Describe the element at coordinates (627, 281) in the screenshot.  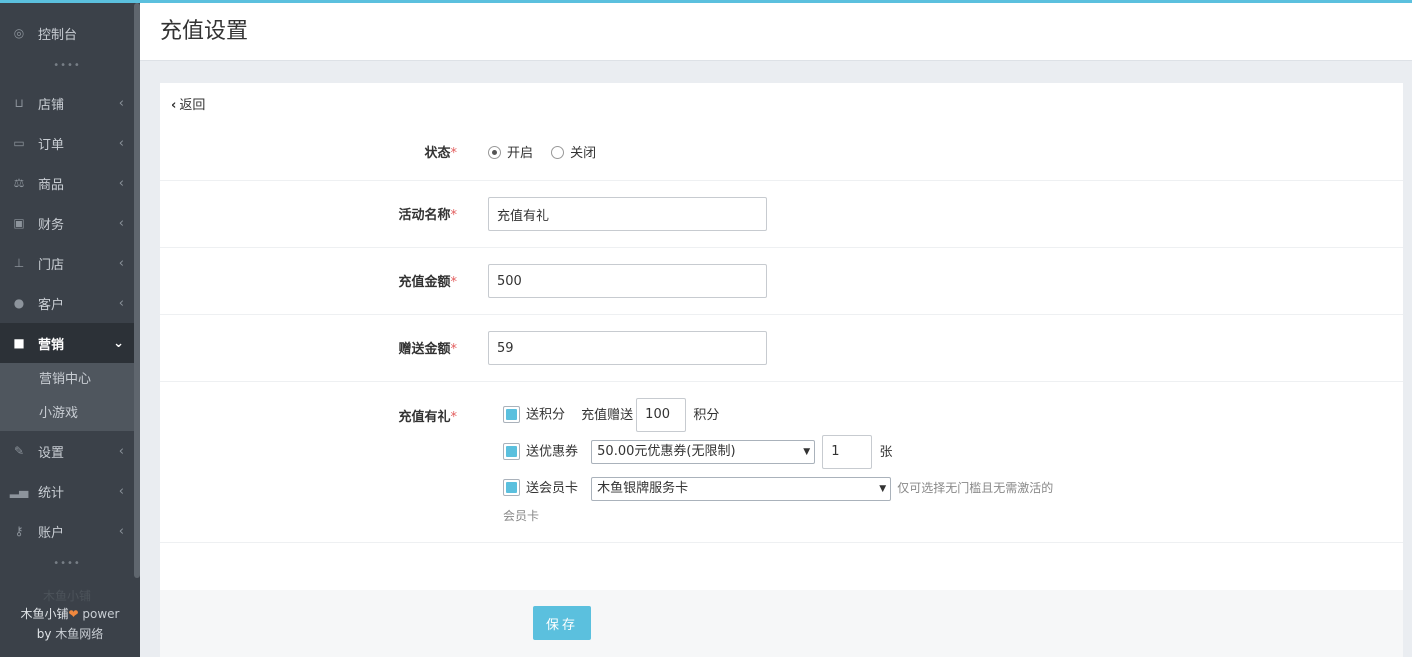
I see `recharge-amount-input` at that location.